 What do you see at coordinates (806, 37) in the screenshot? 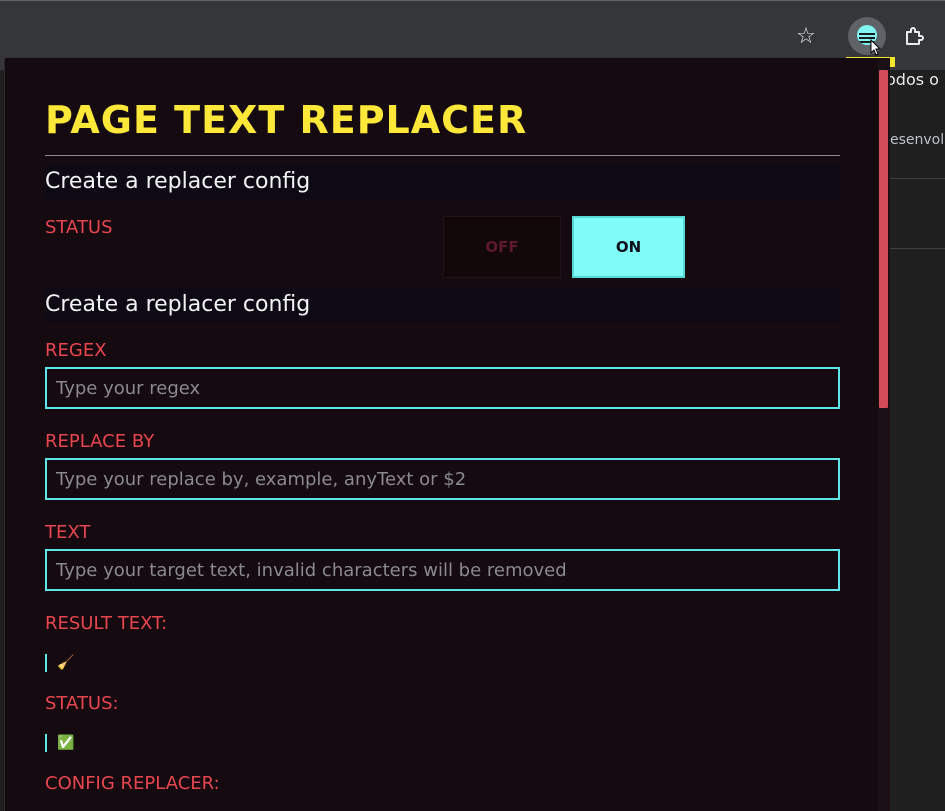
I see `bookmark-star-icon: ☆` at bounding box center [806, 37].